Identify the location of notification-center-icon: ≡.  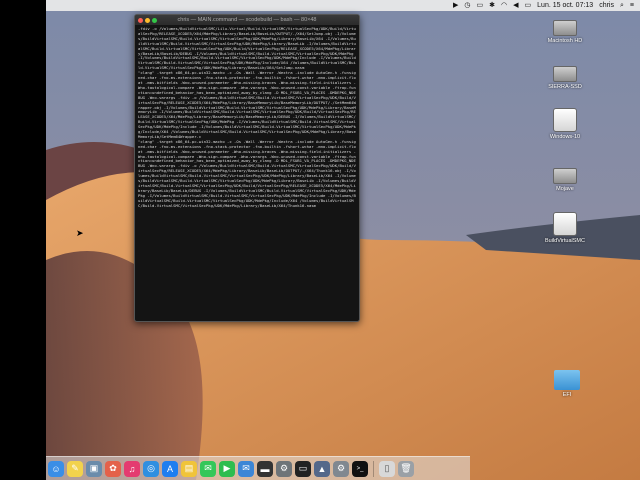
(632, 5).